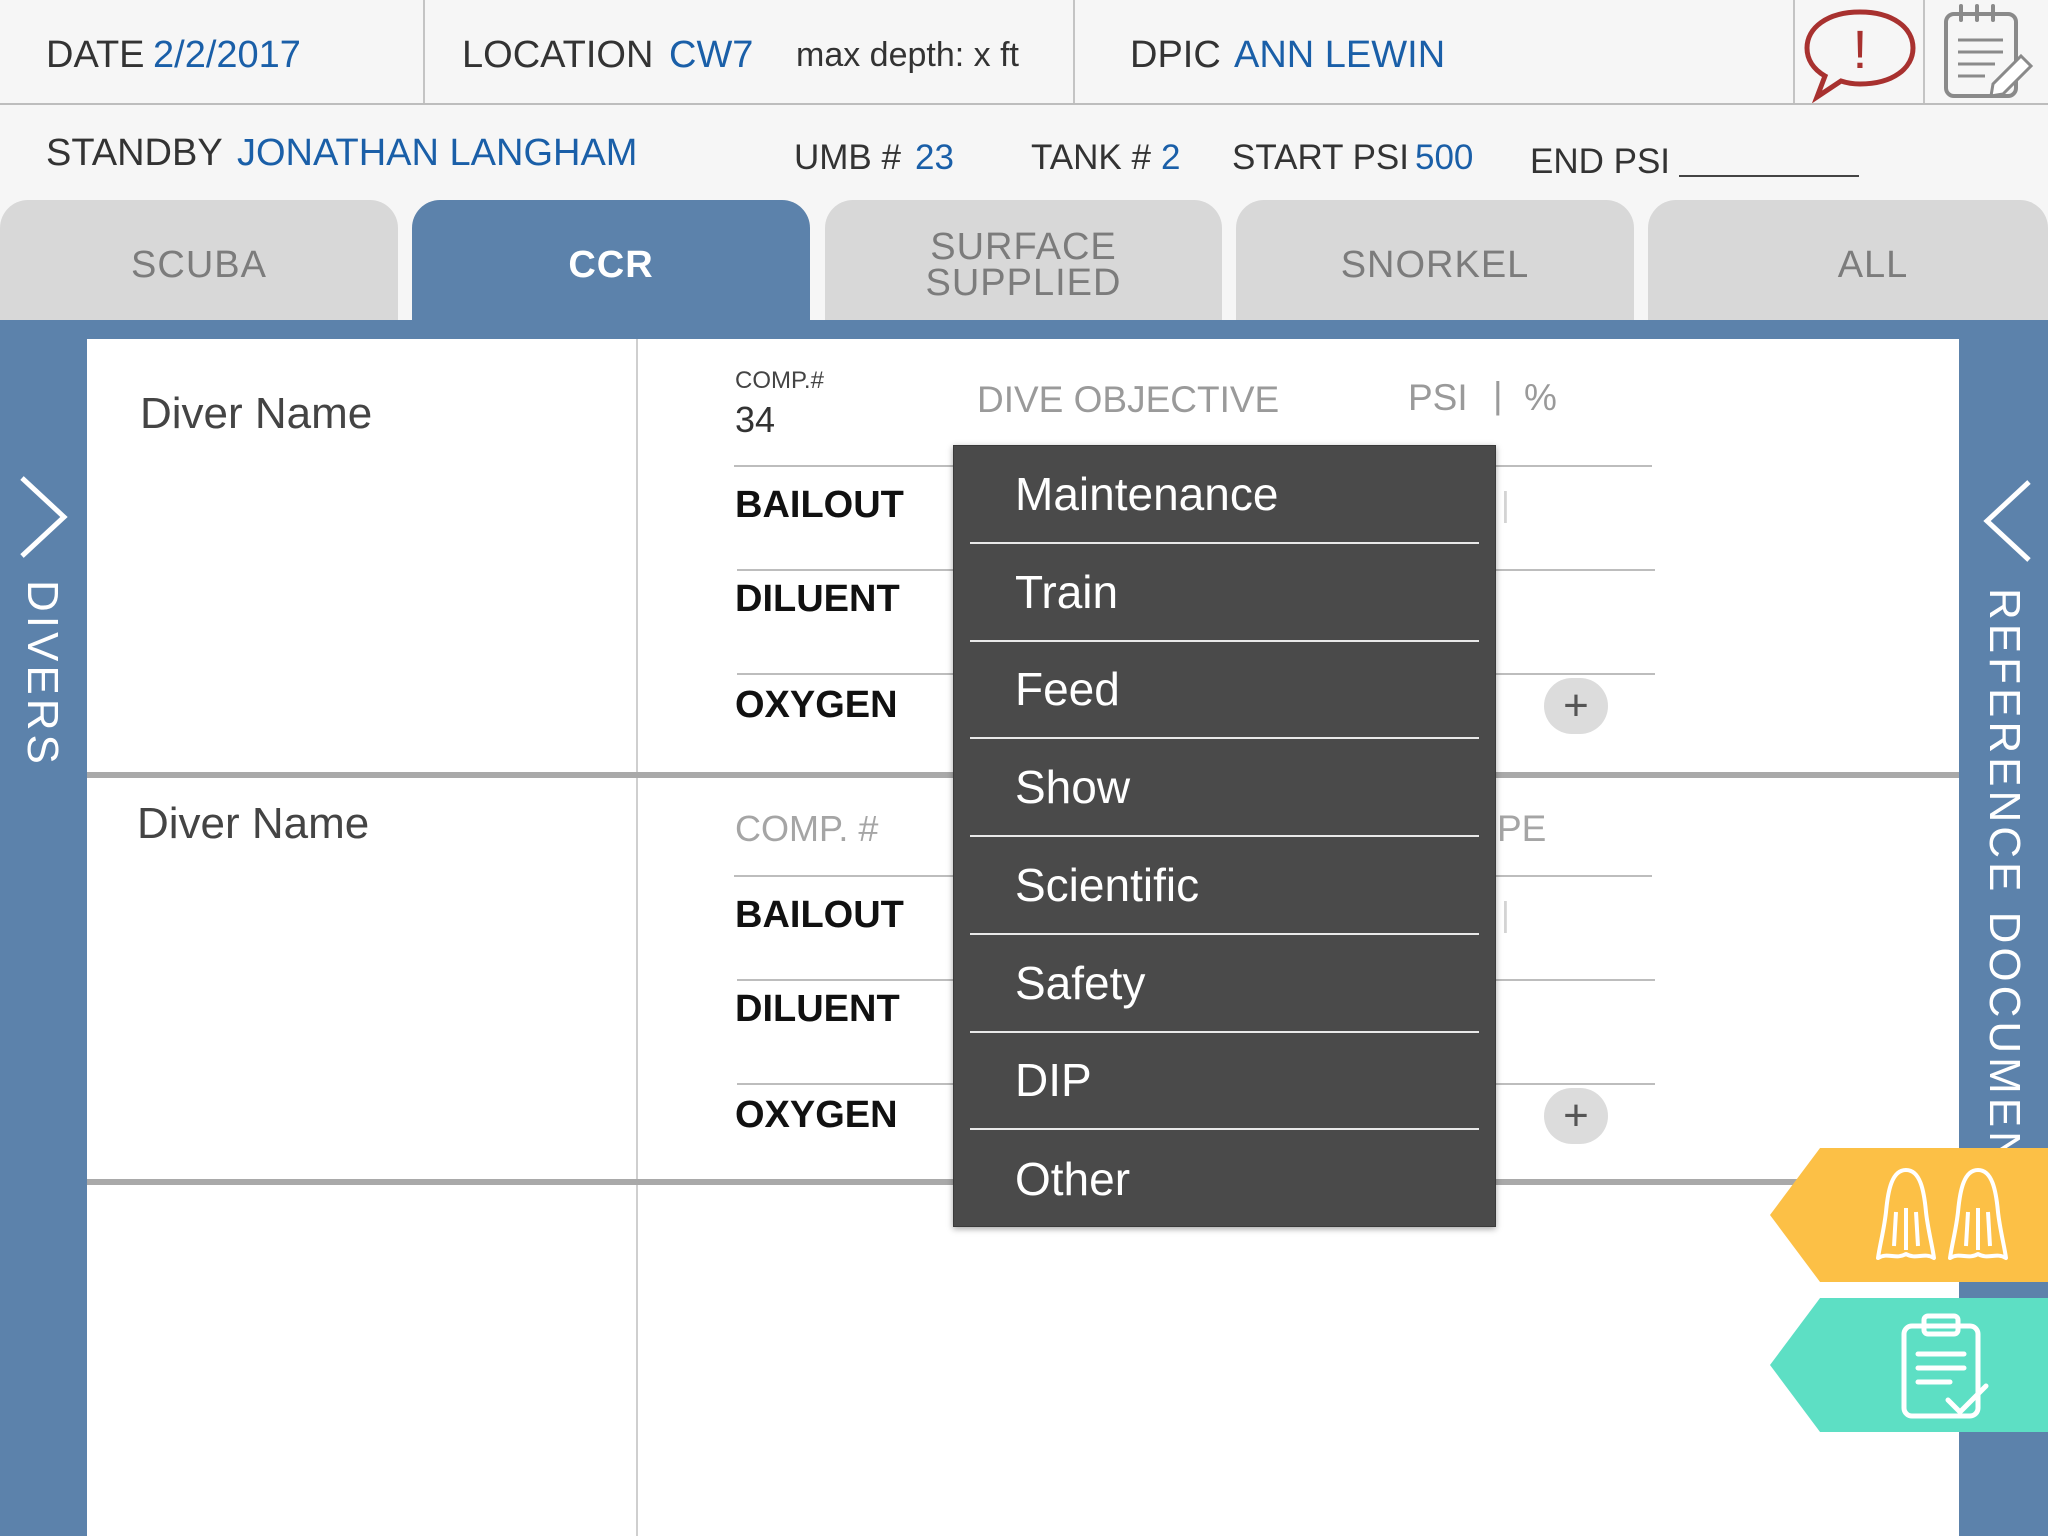 The width and height of the screenshot is (2048, 1536). I want to click on date-label: DATE, so click(95, 55).